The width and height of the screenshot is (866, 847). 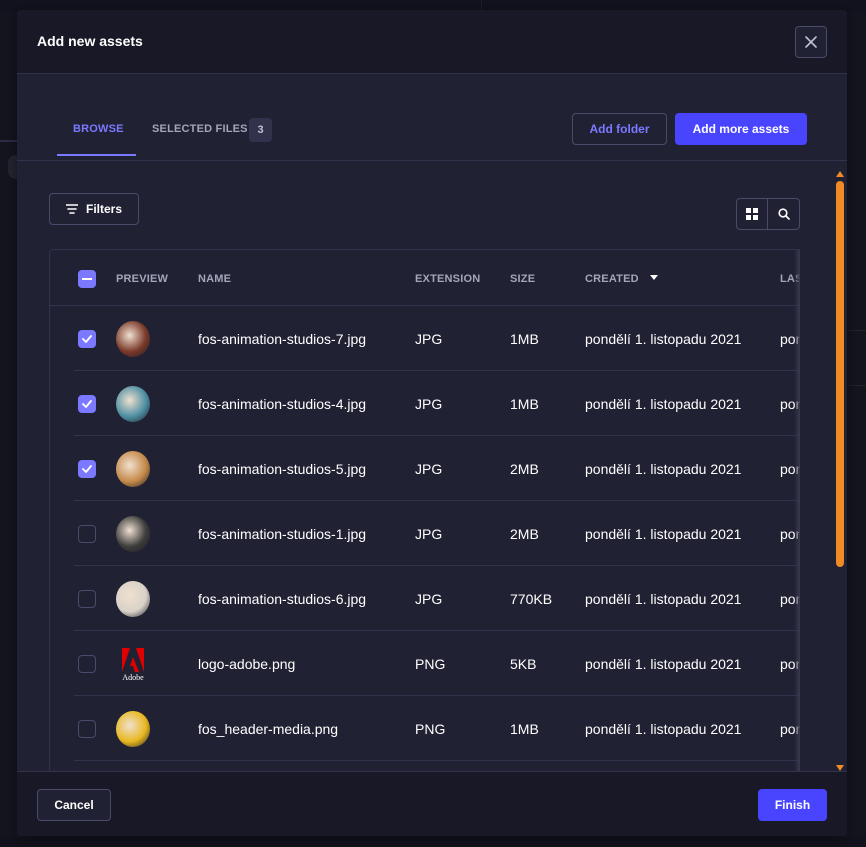 What do you see at coordinates (797, 510) in the screenshot?
I see `table-scroll-shadow` at bounding box center [797, 510].